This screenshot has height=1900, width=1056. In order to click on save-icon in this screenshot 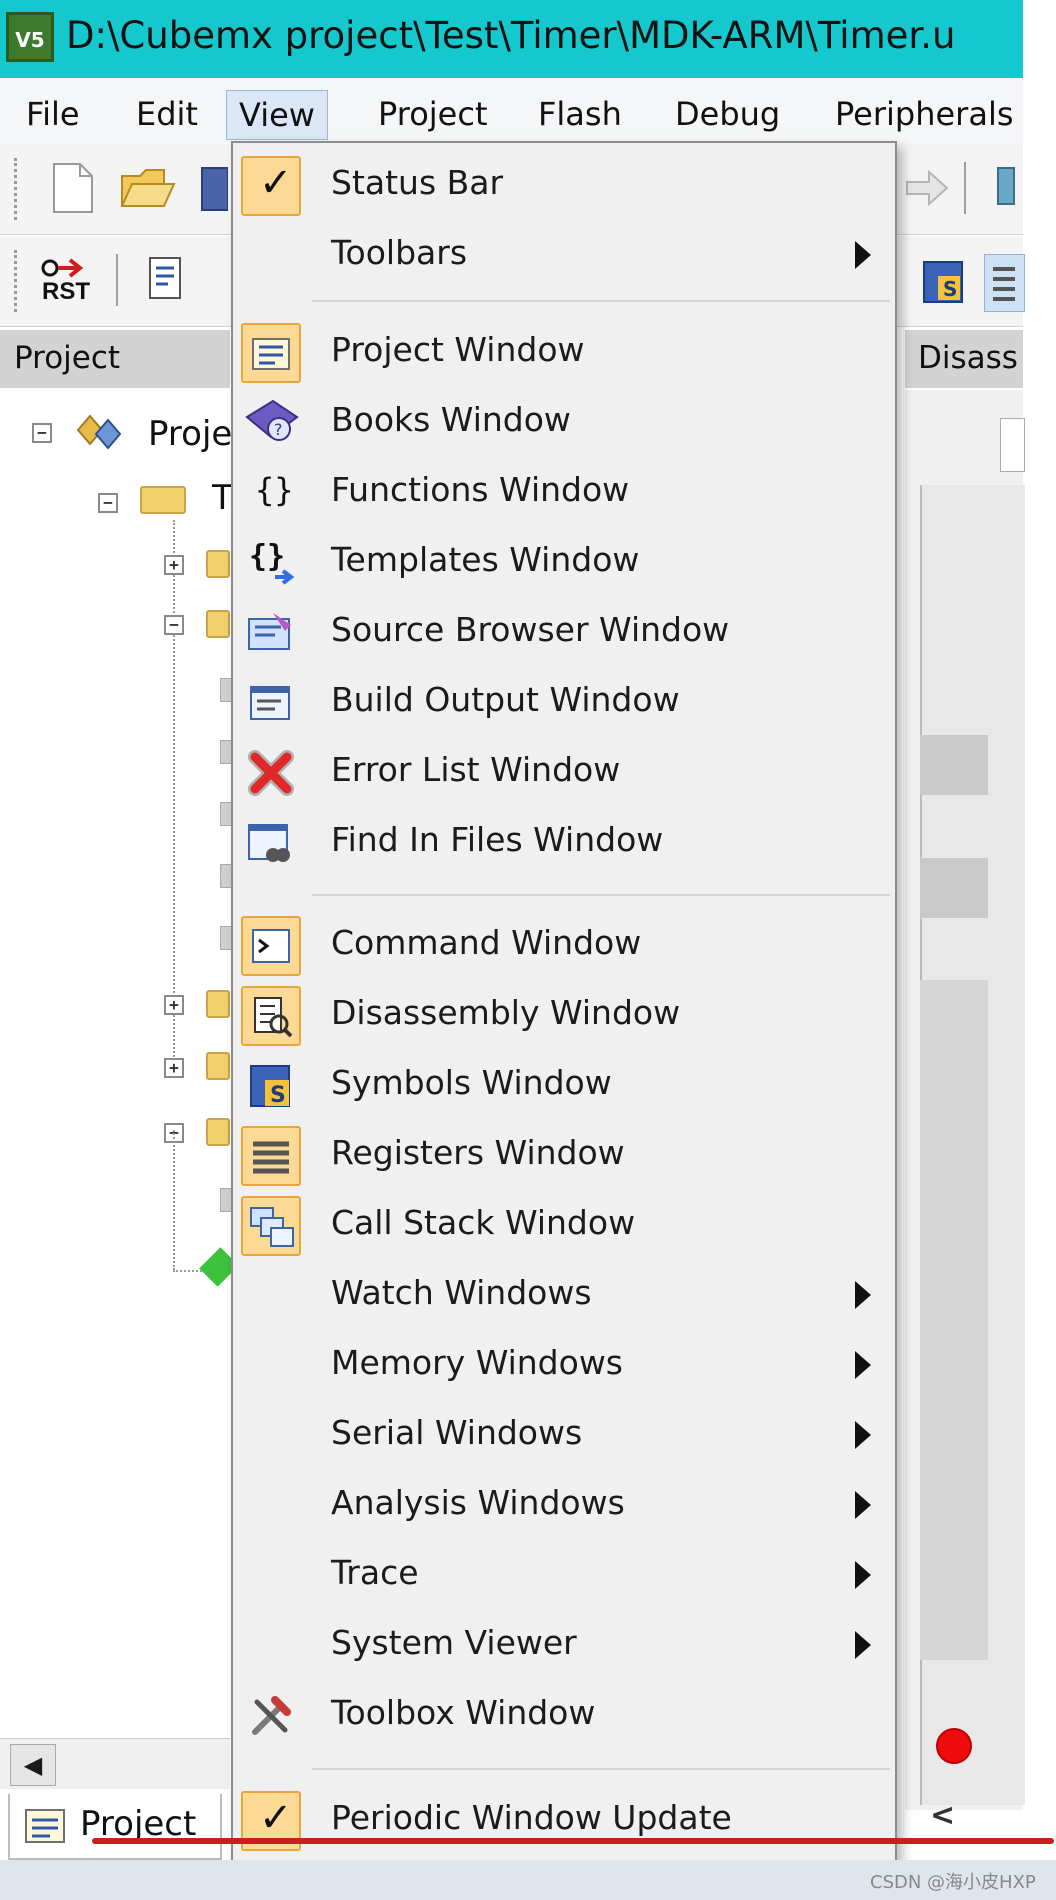, I will do `click(214, 189)`.